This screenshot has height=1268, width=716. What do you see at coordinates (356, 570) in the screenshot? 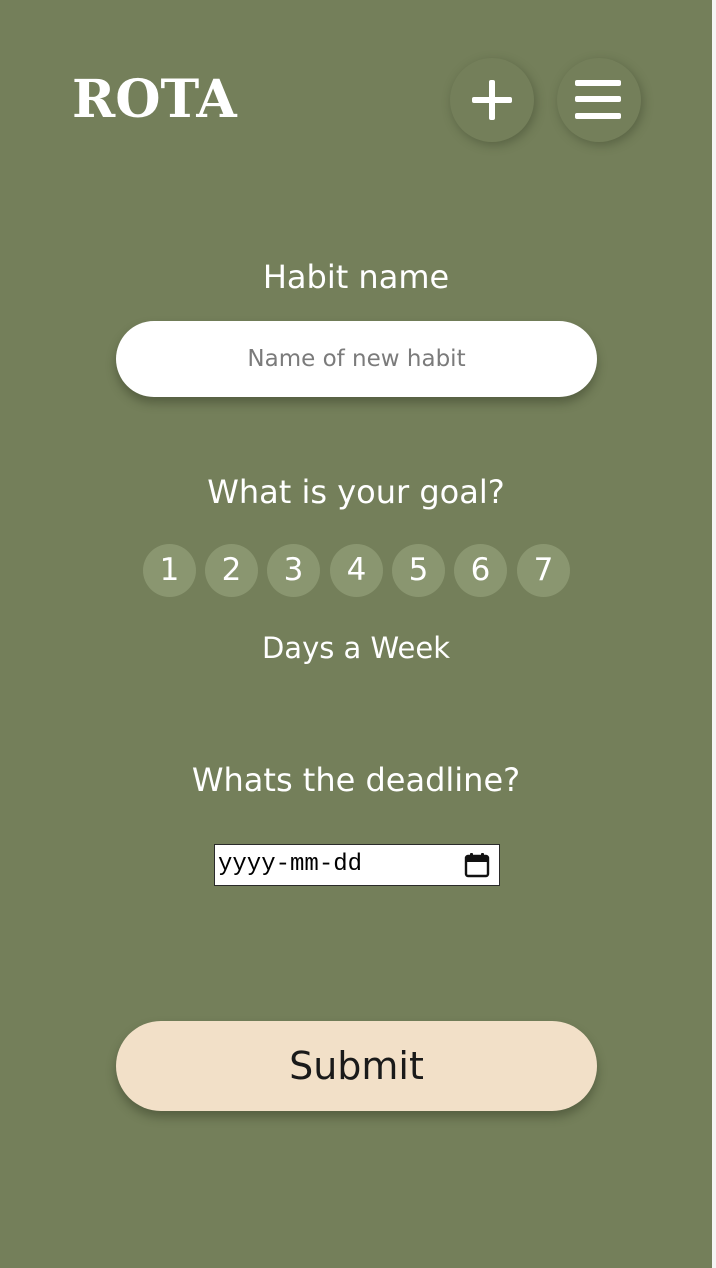
I see `goal-option-4: 4` at bounding box center [356, 570].